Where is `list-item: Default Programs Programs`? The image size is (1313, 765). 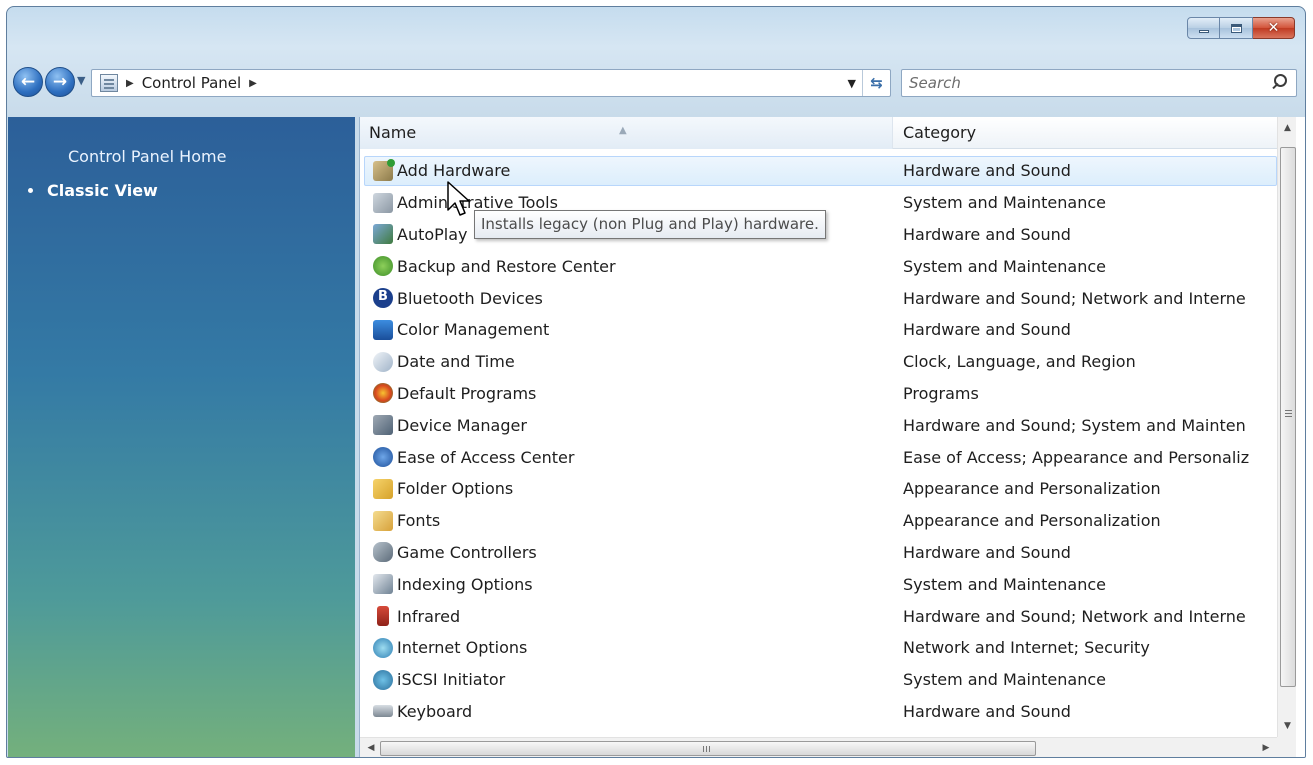 list-item: Default Programs Programs is located at coordinates (818, 394).